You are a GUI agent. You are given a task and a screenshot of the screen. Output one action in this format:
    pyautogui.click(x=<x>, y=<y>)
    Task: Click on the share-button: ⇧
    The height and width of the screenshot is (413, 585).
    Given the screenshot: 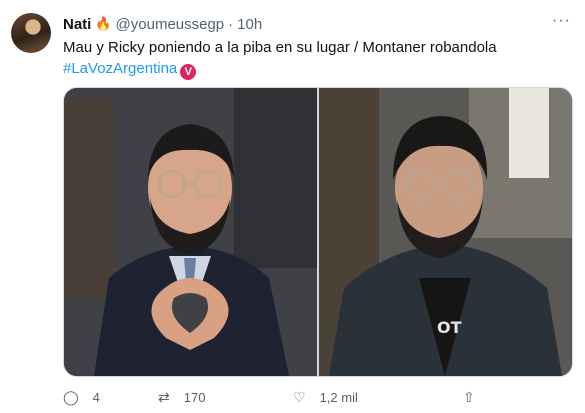 What is the action you would take?
    pyautogui.click(x=476, y=397)
    